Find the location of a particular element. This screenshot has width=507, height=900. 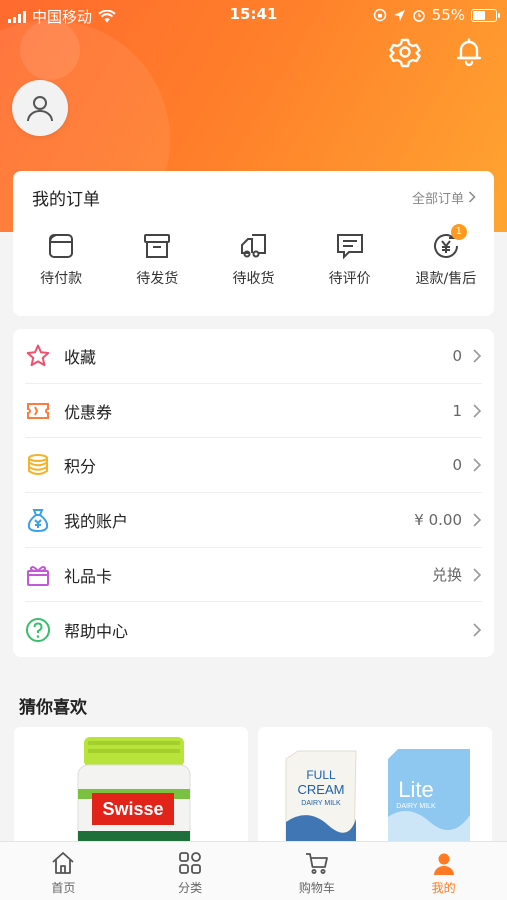

order-to-review: 待评价 is located at coordinates (350, 259).